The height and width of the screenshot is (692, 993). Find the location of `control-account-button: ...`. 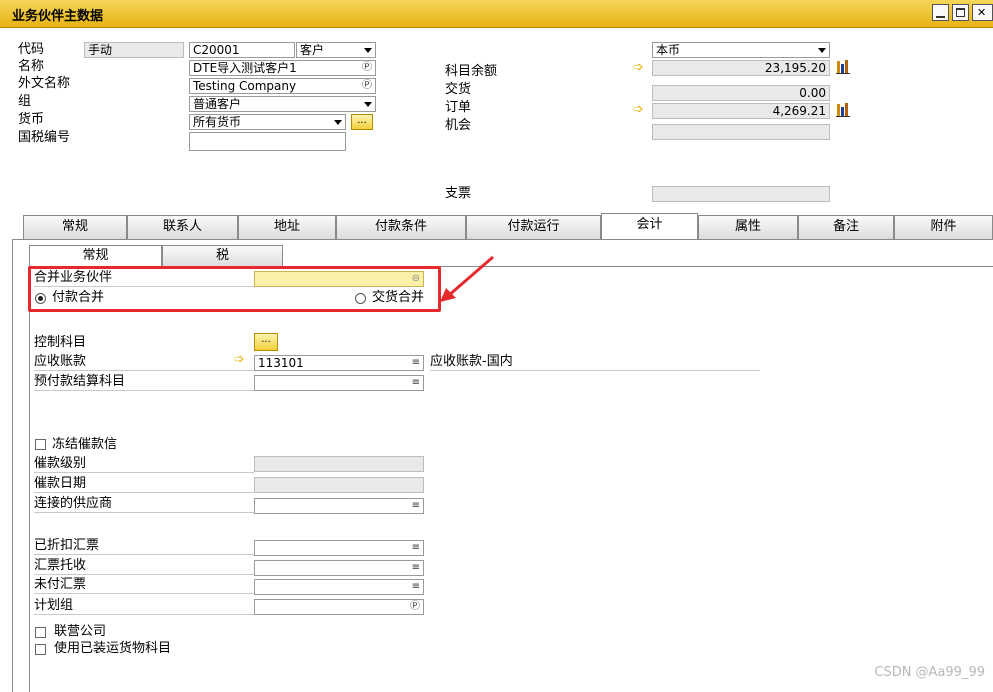

control-account-button: ... is located at coordinates (266, 342).